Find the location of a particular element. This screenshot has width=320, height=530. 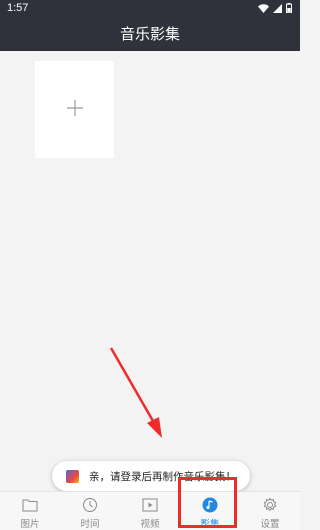

tab-label: 图片 is located at coordinates (30, 524).